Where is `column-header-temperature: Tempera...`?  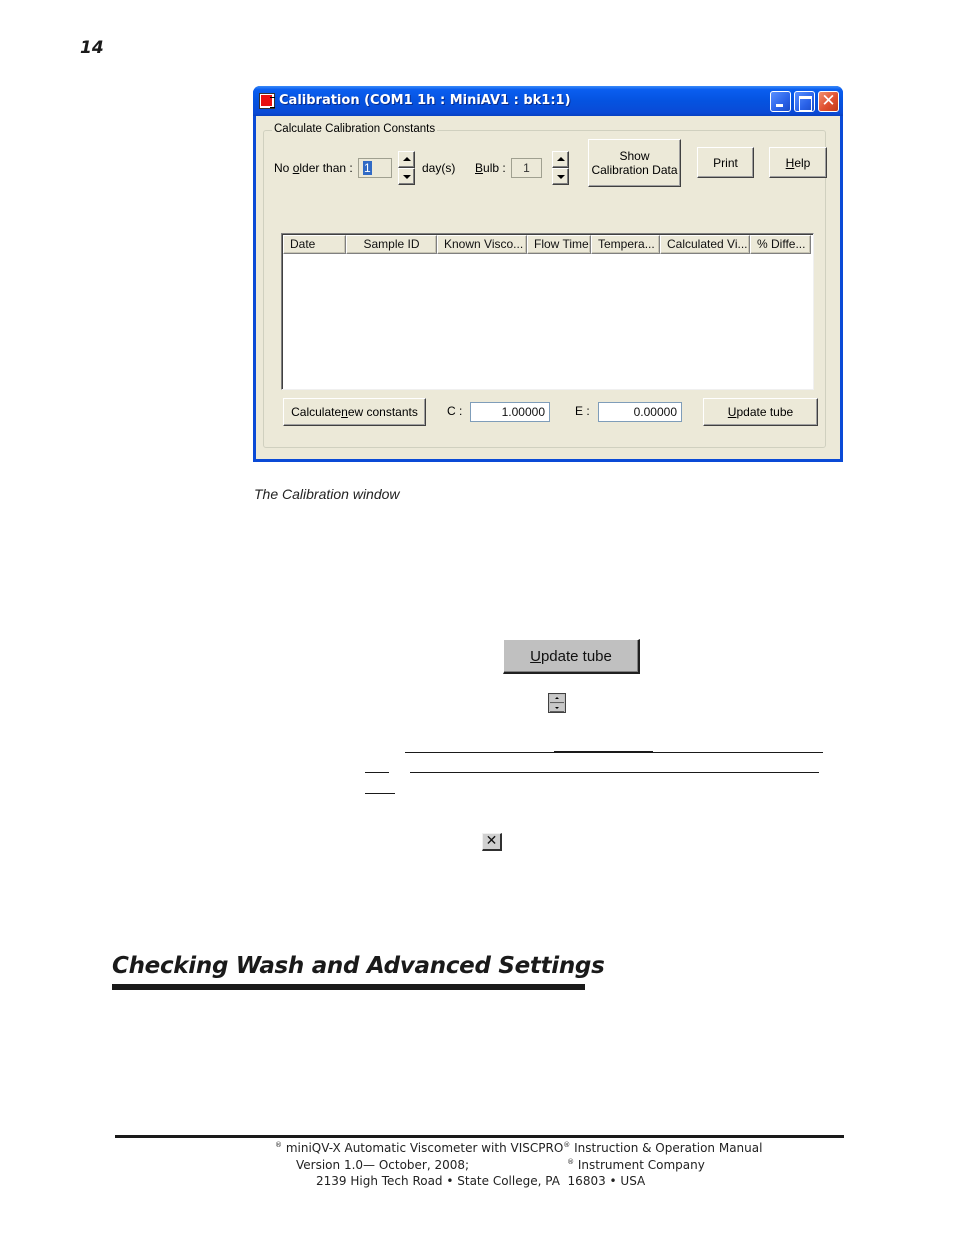 column-header-temperature: Tempera... is located at coordinates (625, 244).